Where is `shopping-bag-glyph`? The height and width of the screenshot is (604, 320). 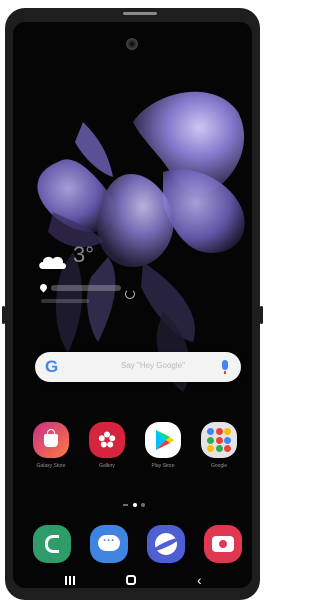 shopping-bag-glyph is located at coordinates (51, 438).